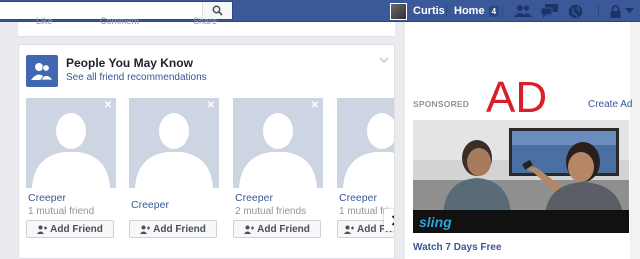 Image resolution: width=640 pixels, height=259 pixels. Describe the element at coordinates (635, 140) in the screenshot. I see `scroll-gutter` at that location.